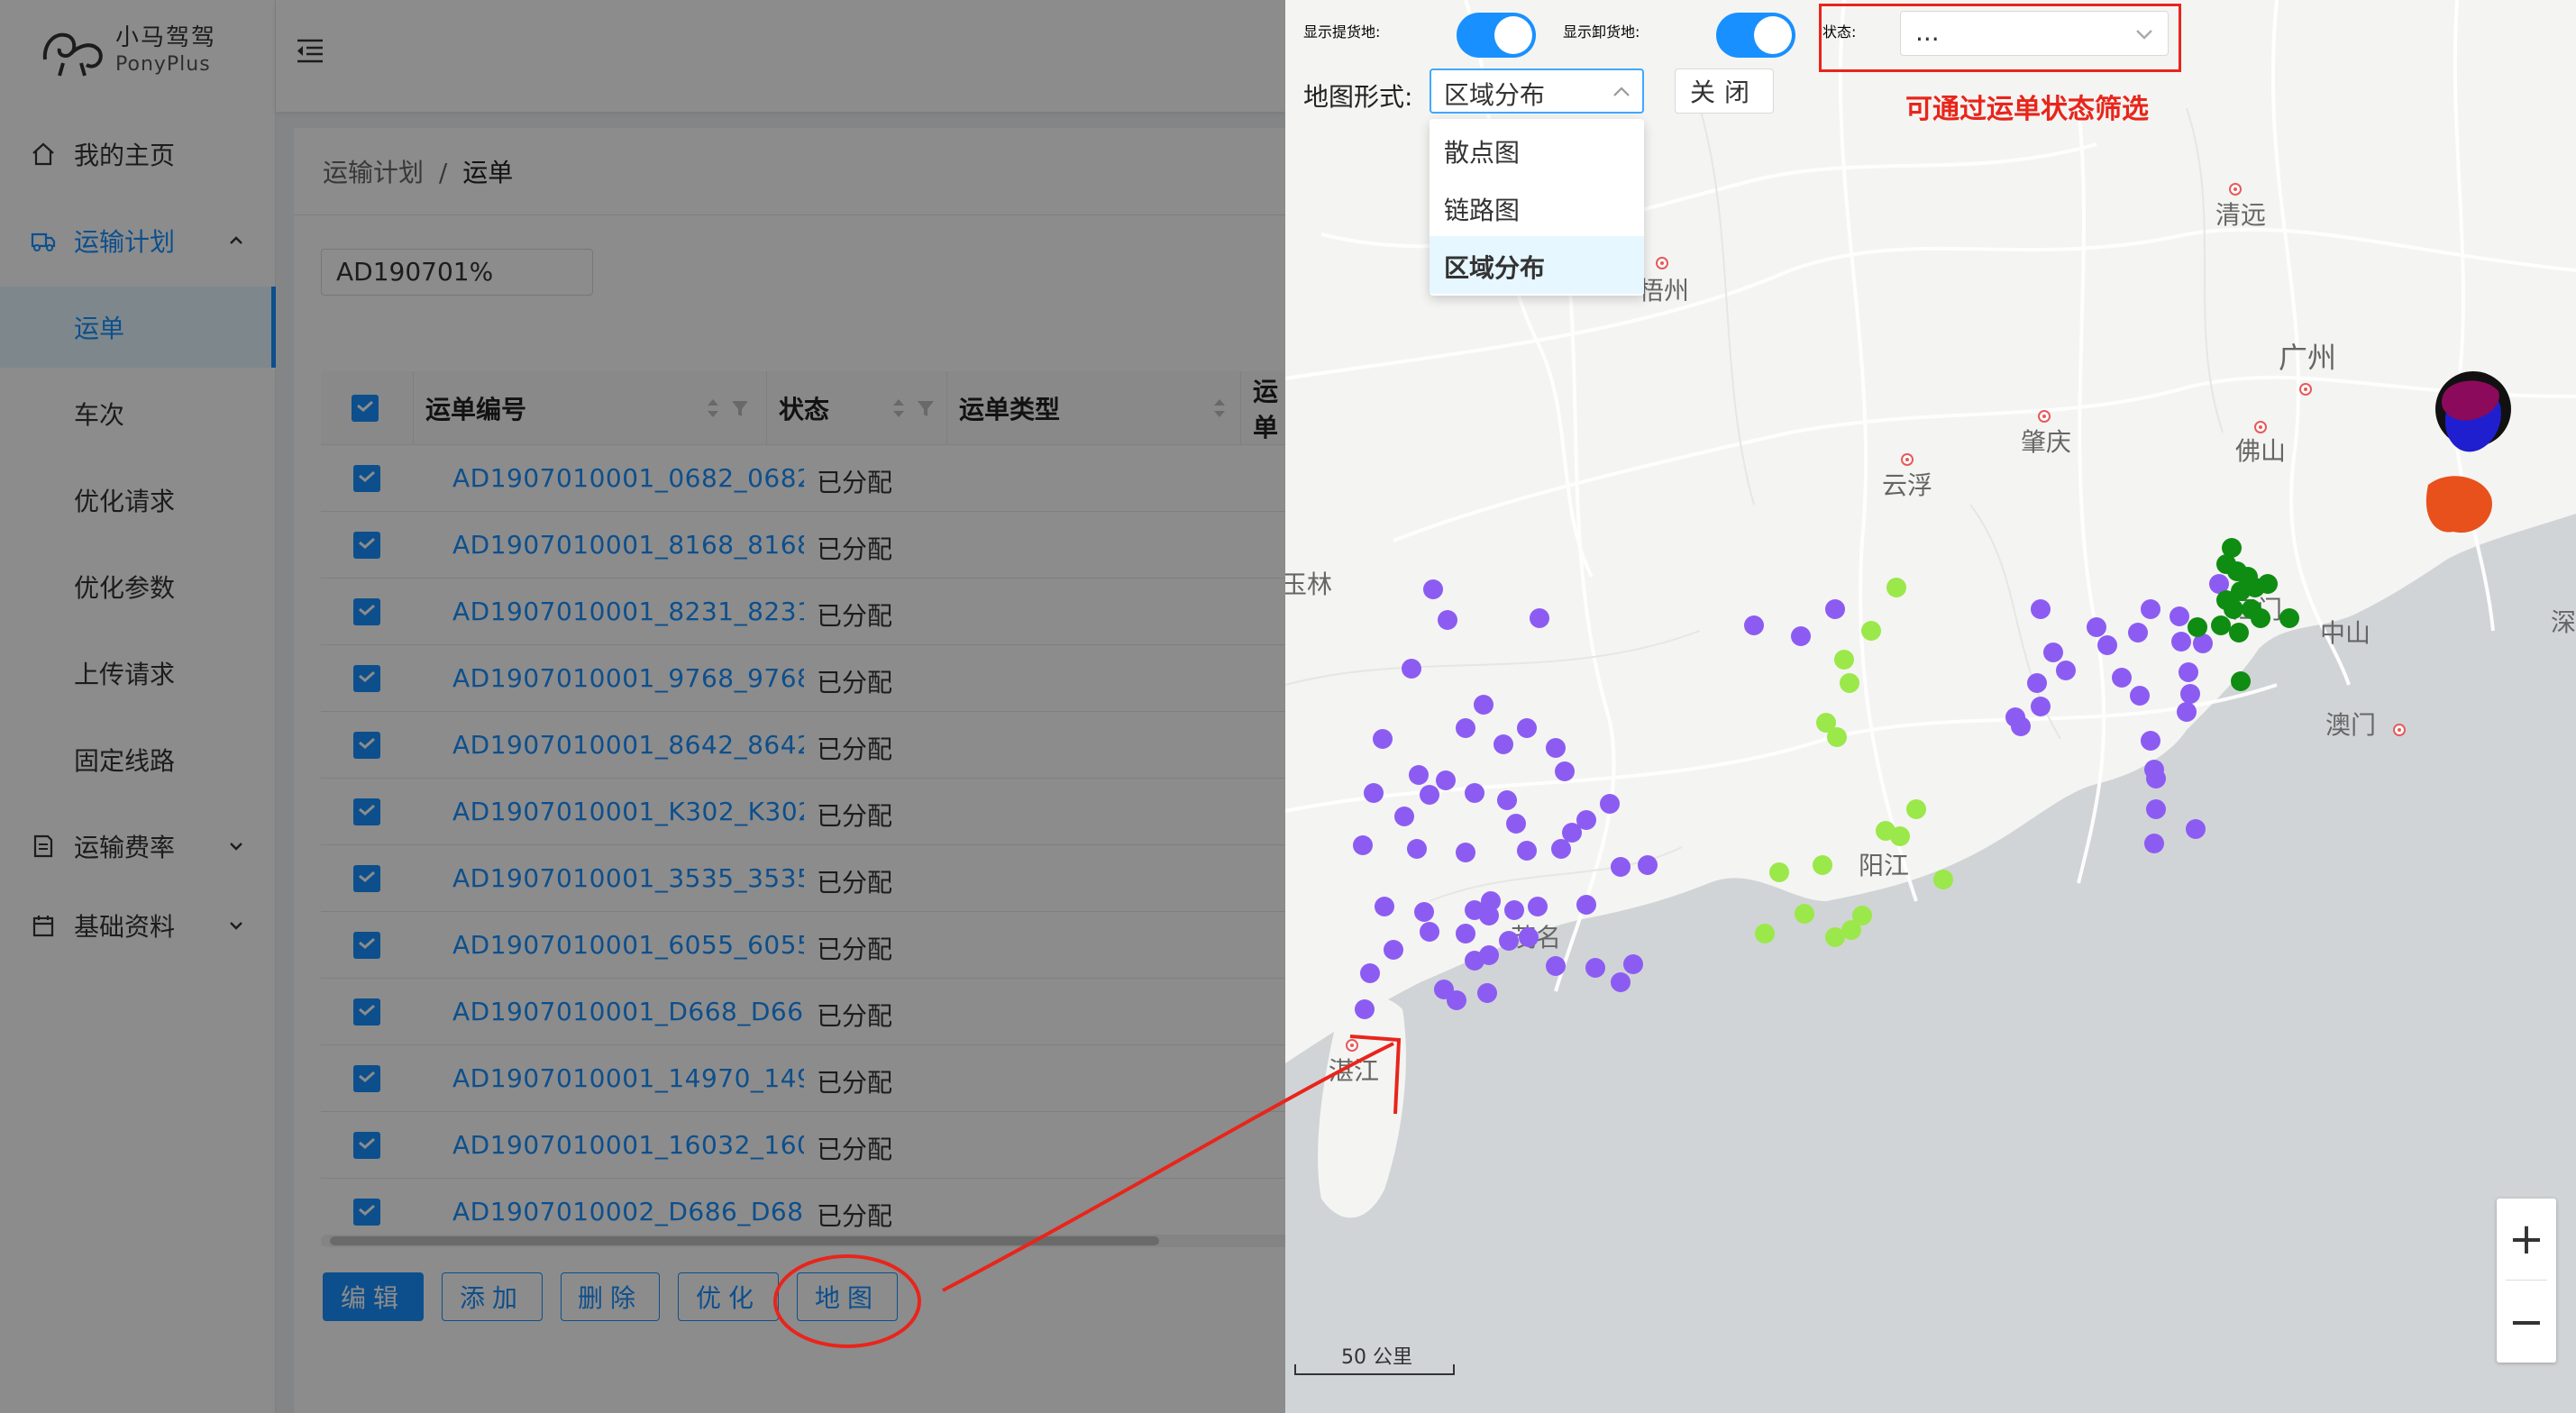 This screenshot has height=1413, width=2576. Describe the element at coordinates (2027, 109) in the screenshot. I see `annotation-hint: 可通过运单状态筛选` at that location.